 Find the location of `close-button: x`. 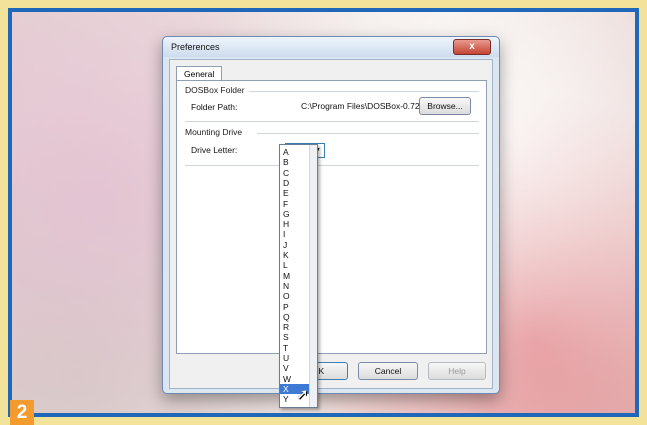

close-button: x is located at coordinates (472, 47).